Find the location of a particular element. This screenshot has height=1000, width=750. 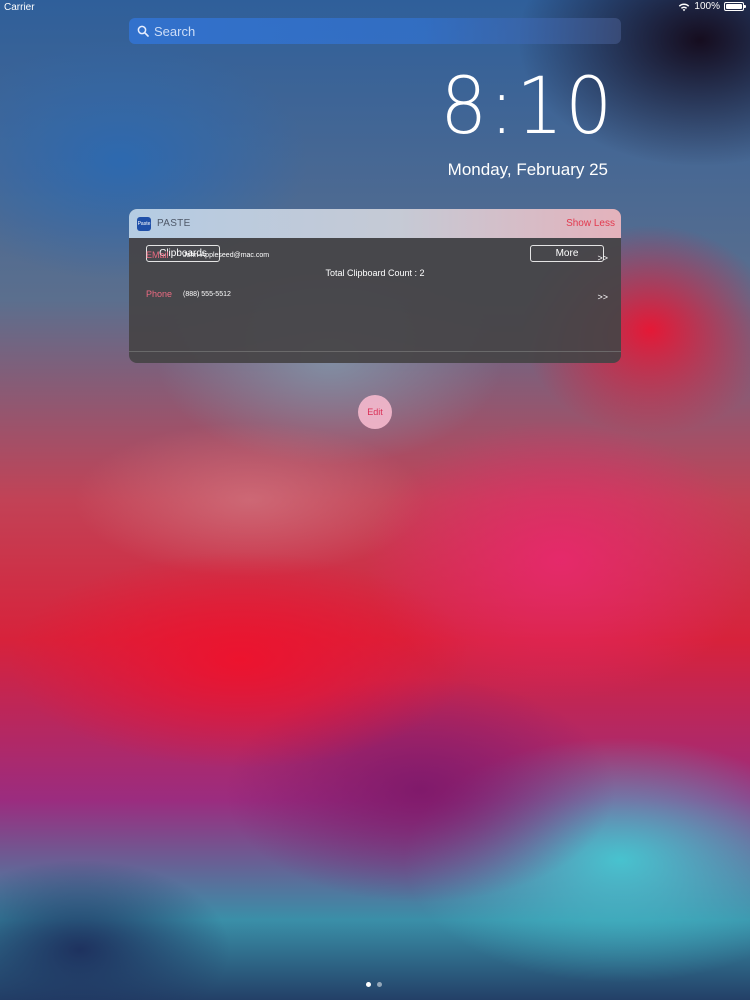

search-bar is located at coordinates (375, 31).